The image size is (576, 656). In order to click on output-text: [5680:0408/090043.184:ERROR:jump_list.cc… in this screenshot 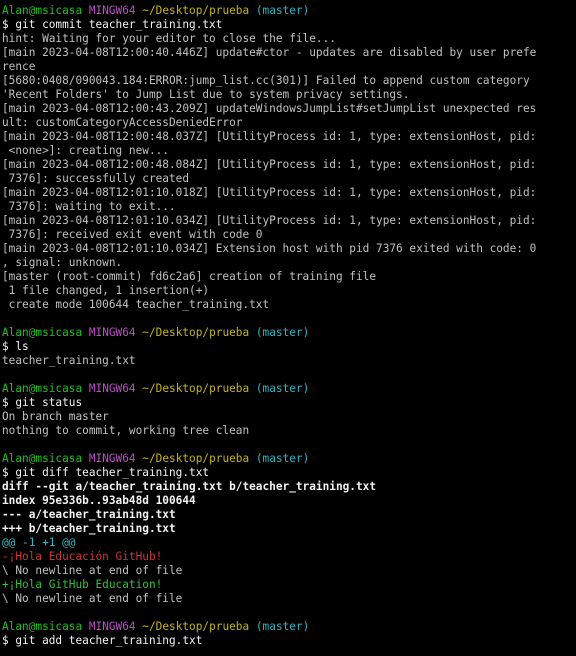, I will do `click(266, 80)`.